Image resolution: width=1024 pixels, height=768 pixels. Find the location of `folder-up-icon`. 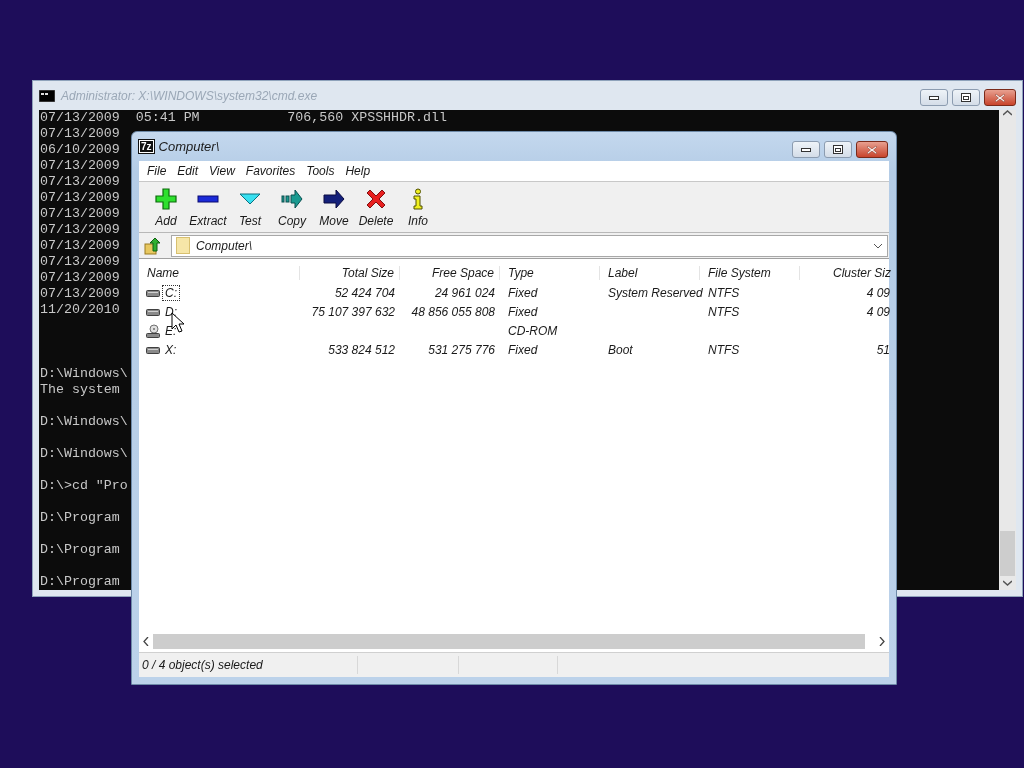

folder-up-icon is located at coordinates (152, 245).